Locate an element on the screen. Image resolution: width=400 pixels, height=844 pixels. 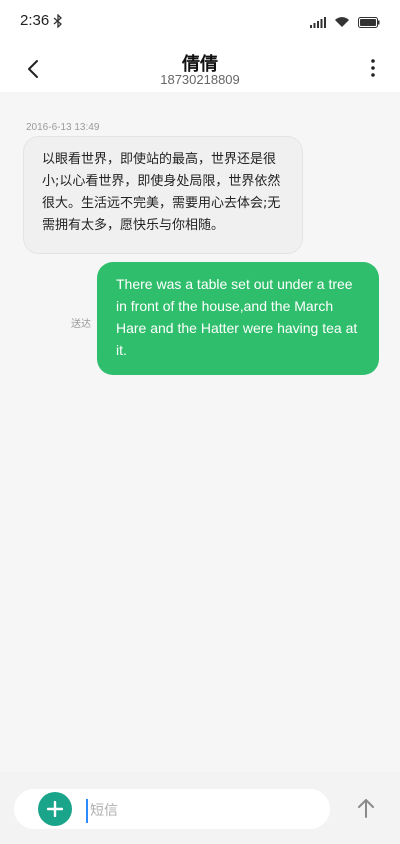
add-attachment-button is located at coordinates (55, 809).